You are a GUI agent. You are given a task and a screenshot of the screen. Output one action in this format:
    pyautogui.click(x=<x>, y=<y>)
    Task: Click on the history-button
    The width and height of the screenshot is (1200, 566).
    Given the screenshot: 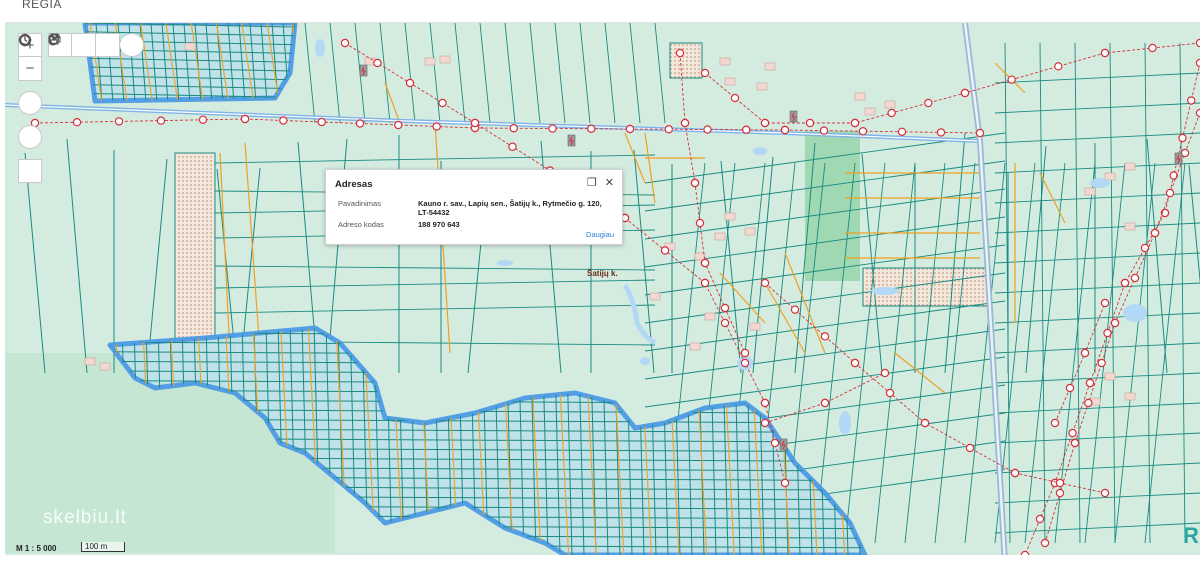 What is the action you would take?
    pyautogui.click(x=30, y=74)
    